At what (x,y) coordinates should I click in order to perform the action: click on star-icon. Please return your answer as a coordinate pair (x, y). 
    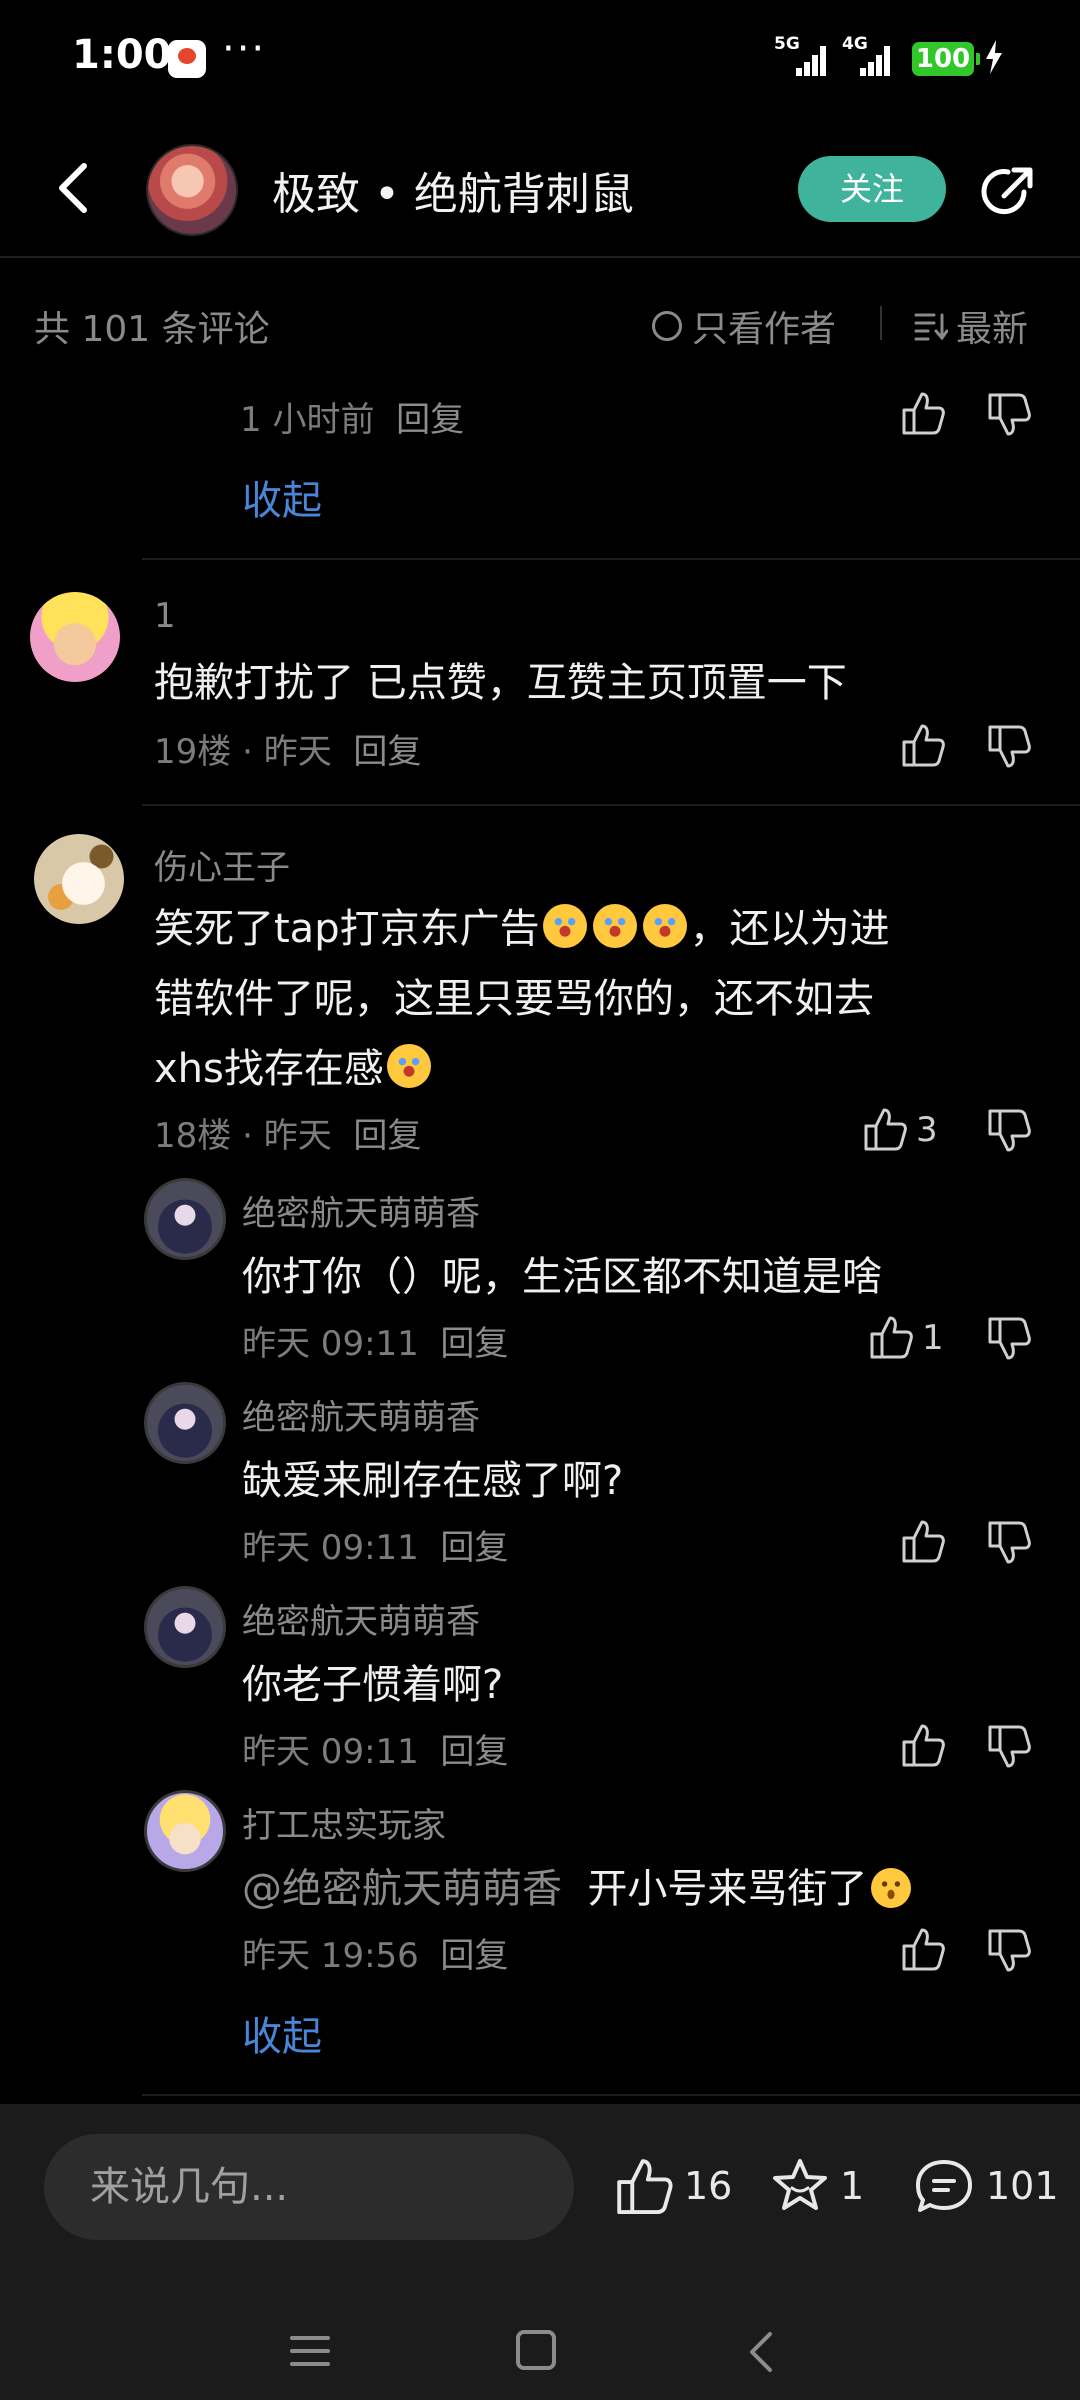
    Looking at the image, I should click on (800, 2184).